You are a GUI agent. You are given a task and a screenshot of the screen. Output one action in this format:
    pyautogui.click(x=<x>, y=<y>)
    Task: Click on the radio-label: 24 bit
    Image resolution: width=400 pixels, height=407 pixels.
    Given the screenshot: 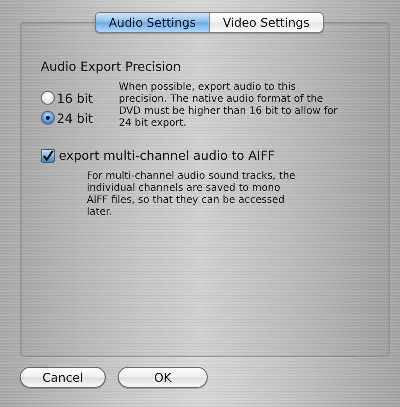 What is the action you would take?
    pyautogui.click(x=75, y=118)
    